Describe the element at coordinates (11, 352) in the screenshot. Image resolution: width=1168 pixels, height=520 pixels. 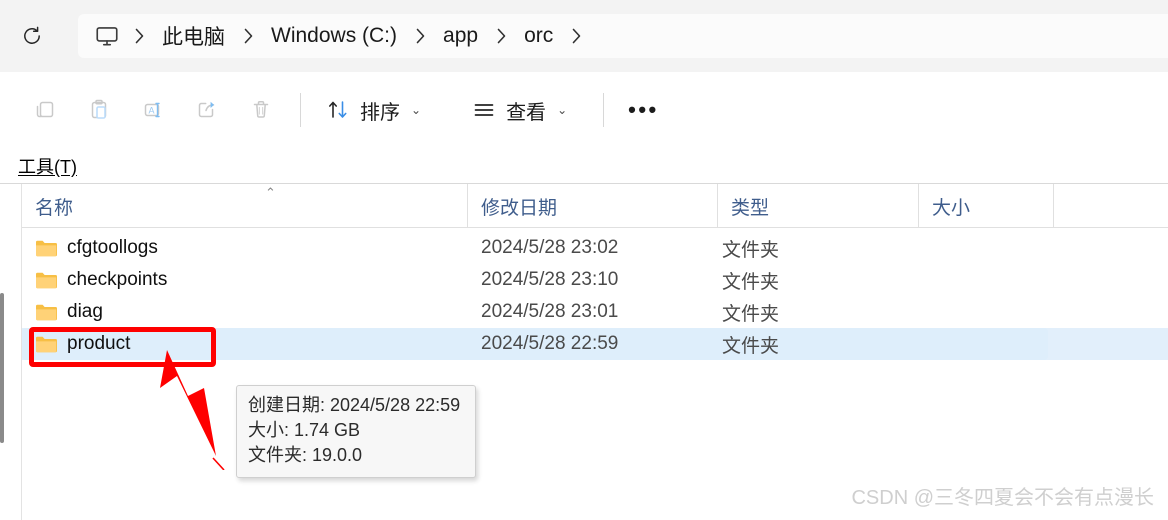
I see `navigation-rail` at that location.